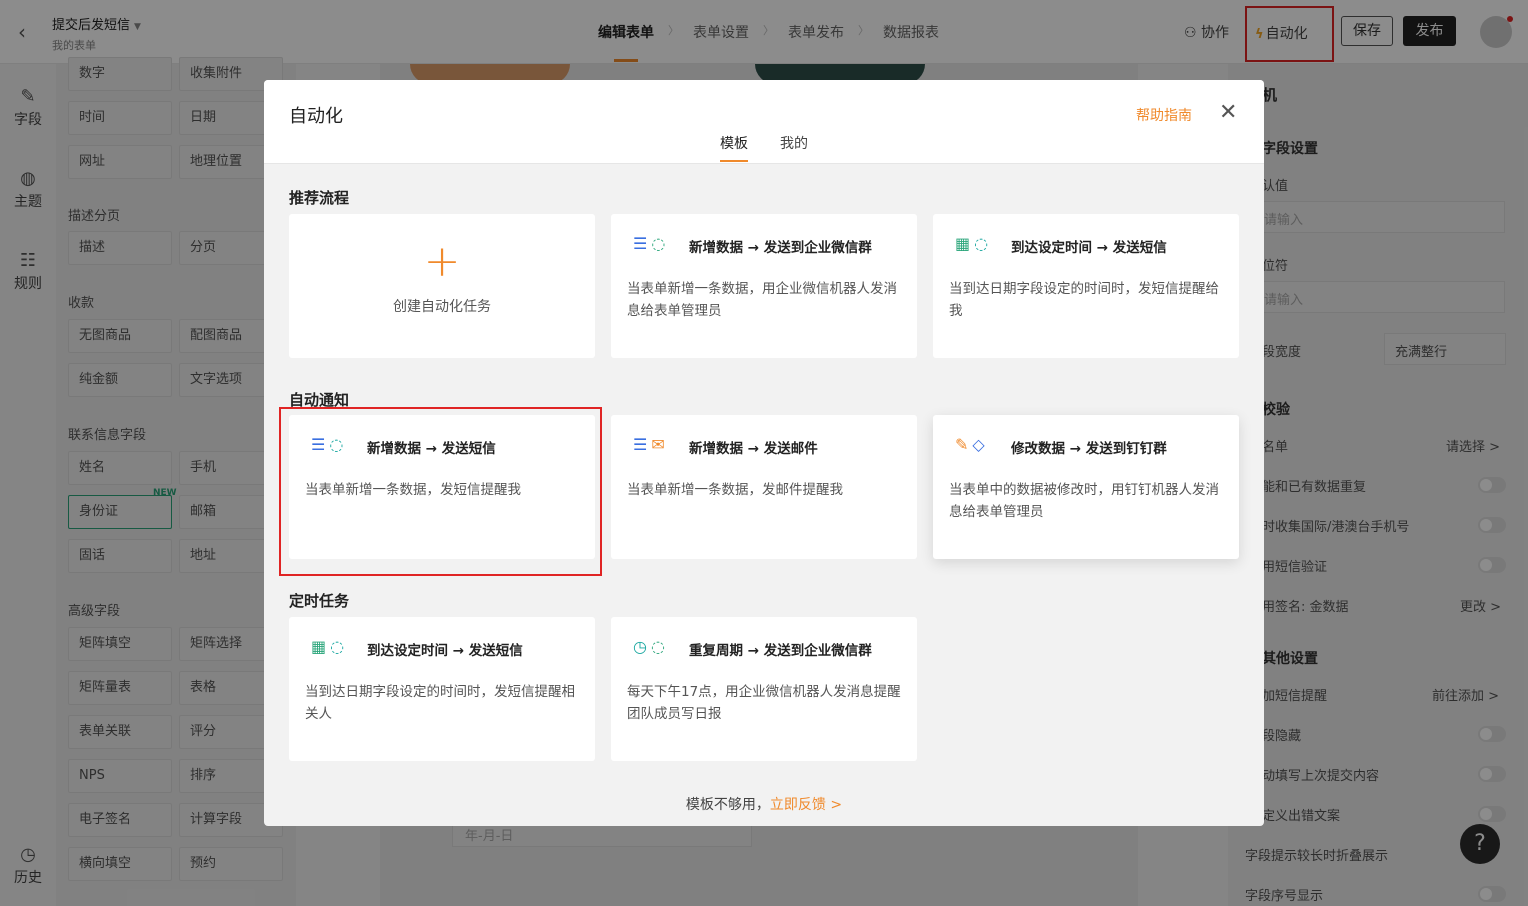 This screenshot has height=906, width=1528. I want to click on modal-header: 自动化 模板 我的 帮助指南 ✕, so click(764, 122).